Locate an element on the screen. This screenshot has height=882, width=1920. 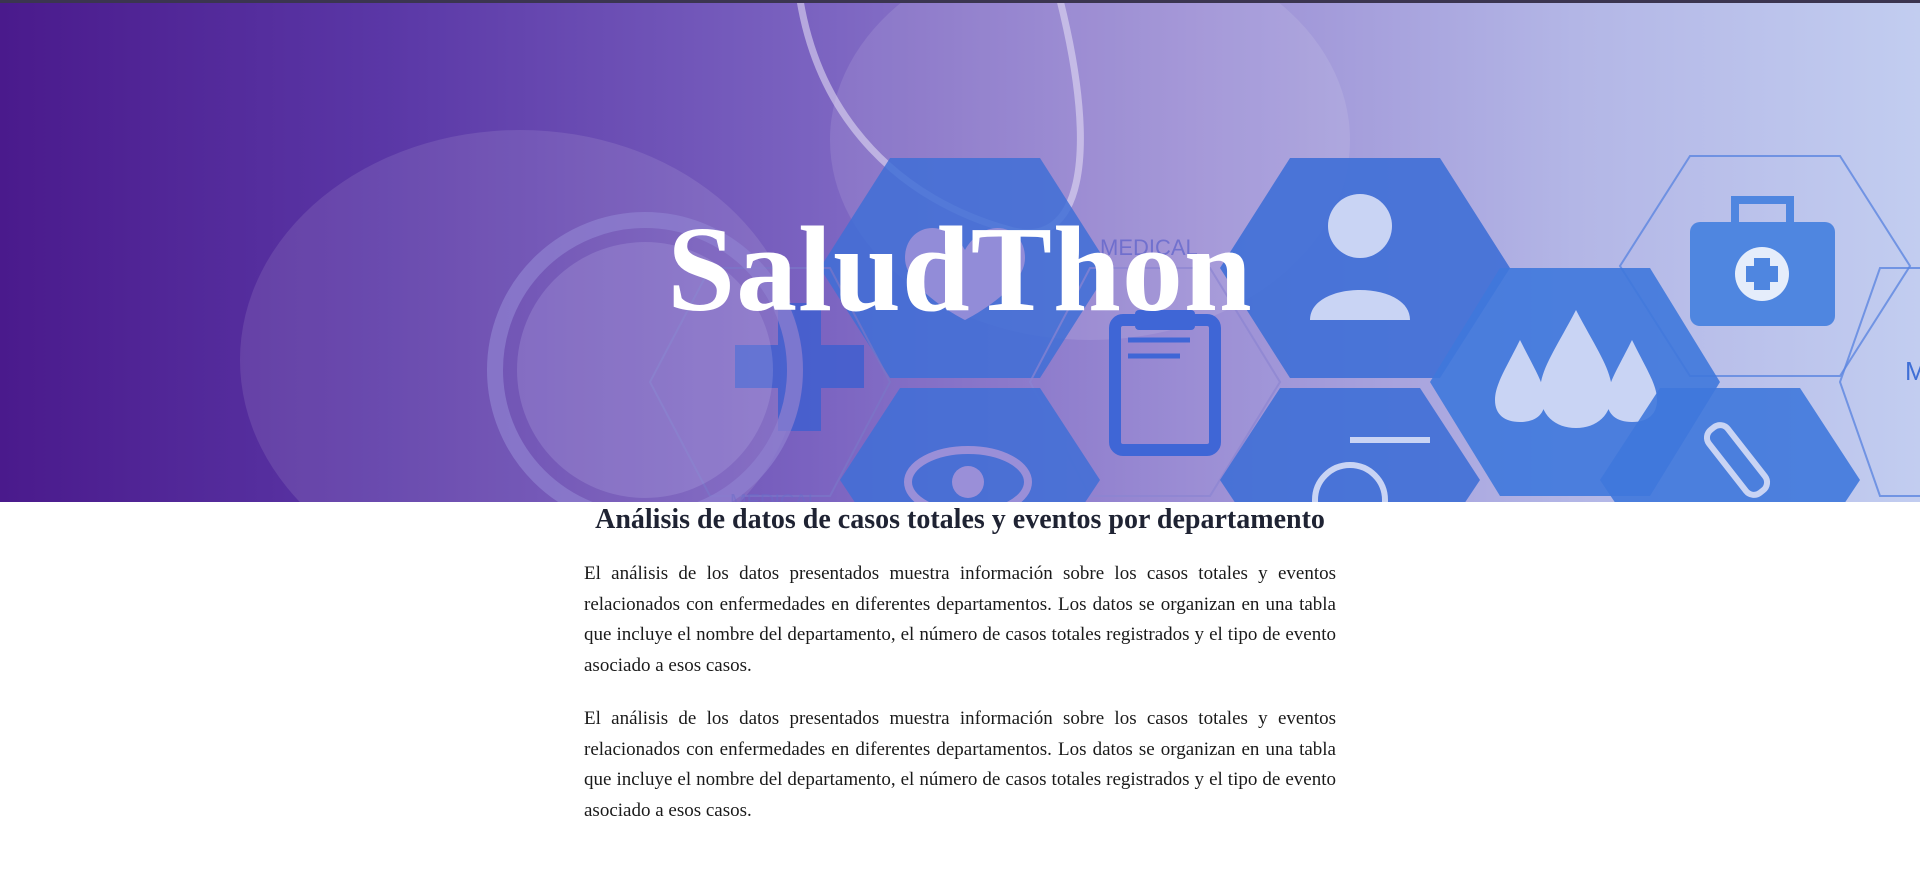
svg-text: M is located at coordinates (1912, 371).